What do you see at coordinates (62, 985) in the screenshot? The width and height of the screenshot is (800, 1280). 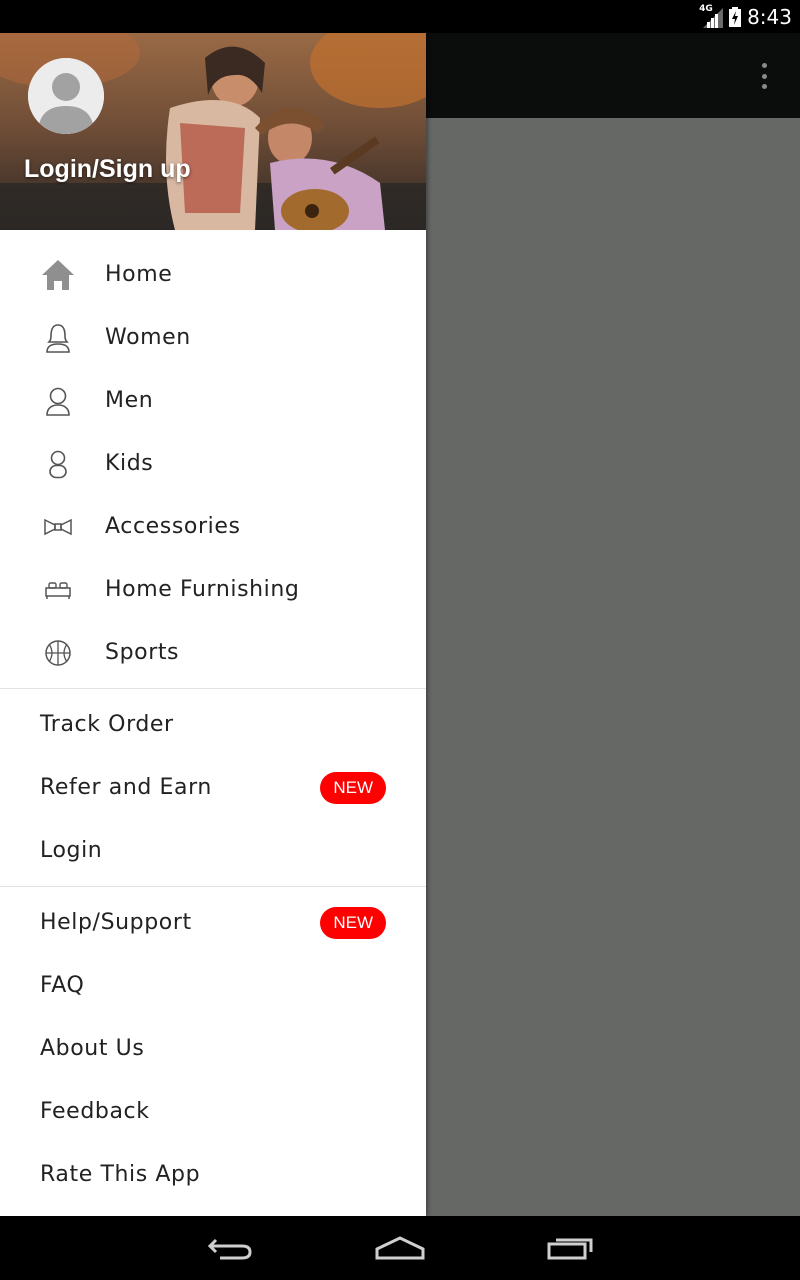 I see `menu-label: FAQ` at bounding box center [62, 985].